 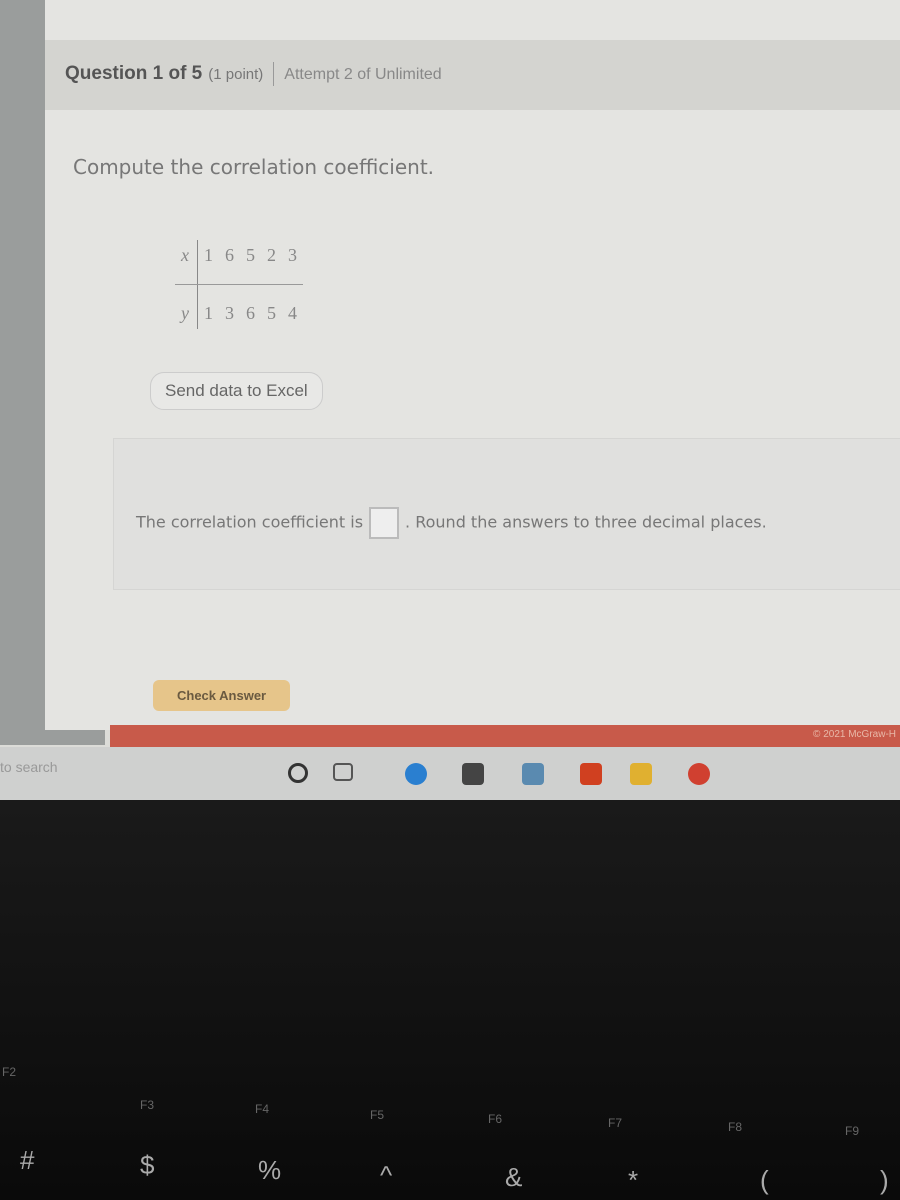 I want to click on key-ampersand: &, so click(x=513, y=1177).